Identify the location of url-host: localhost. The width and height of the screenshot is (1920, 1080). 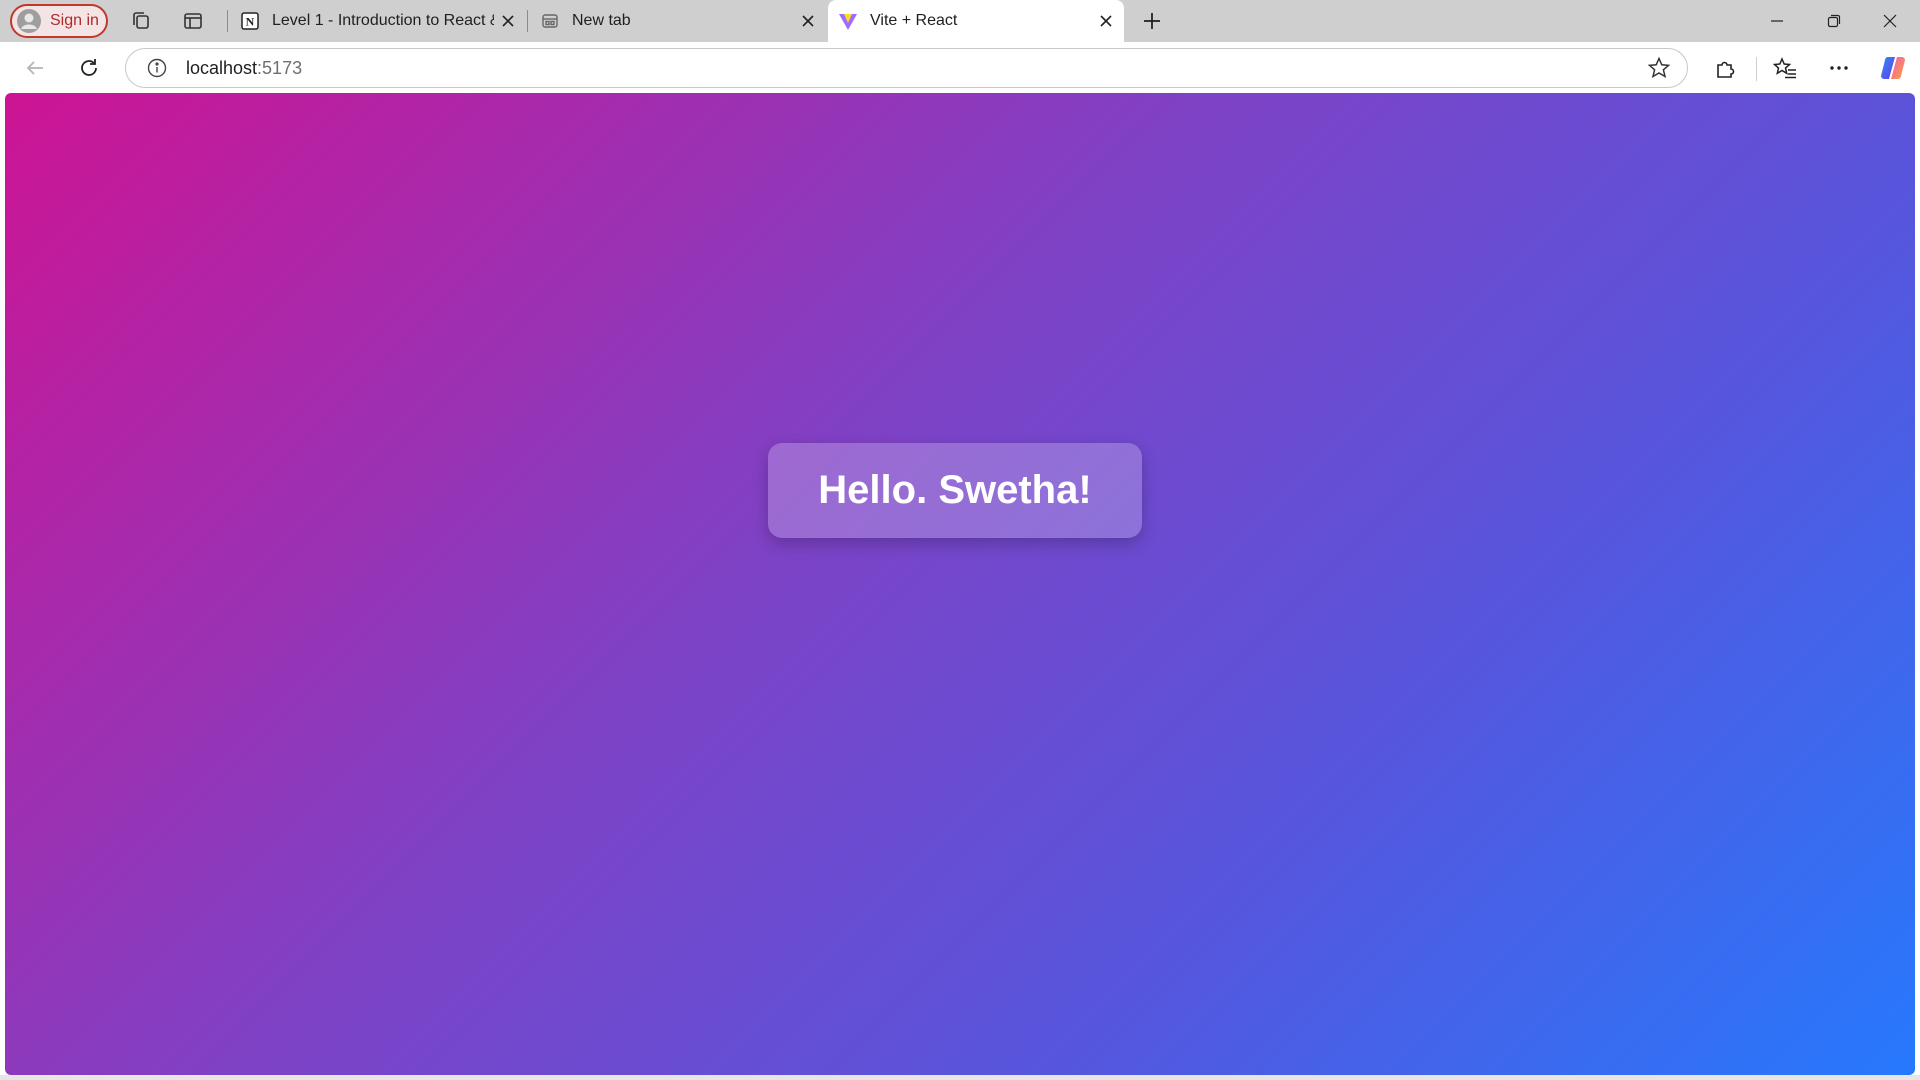
(222, 68).